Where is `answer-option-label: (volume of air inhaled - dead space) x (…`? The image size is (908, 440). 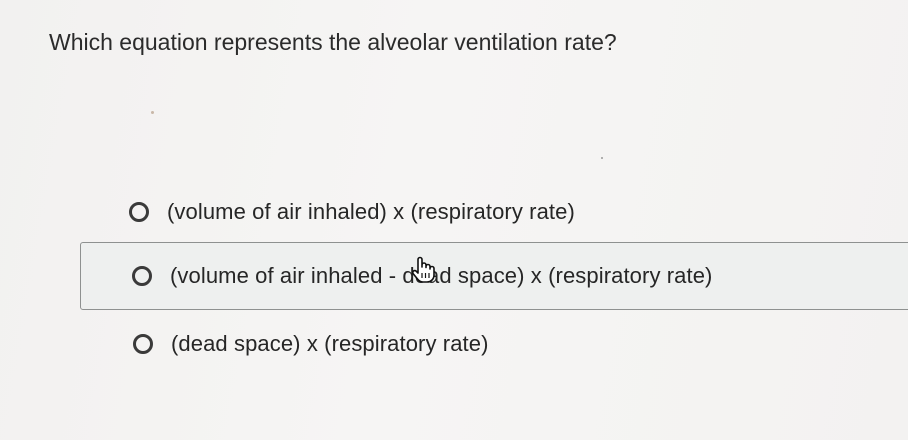
answer-option-label: (volume of air inhaled - dead space) x (… is located at coordinates (441, 275).